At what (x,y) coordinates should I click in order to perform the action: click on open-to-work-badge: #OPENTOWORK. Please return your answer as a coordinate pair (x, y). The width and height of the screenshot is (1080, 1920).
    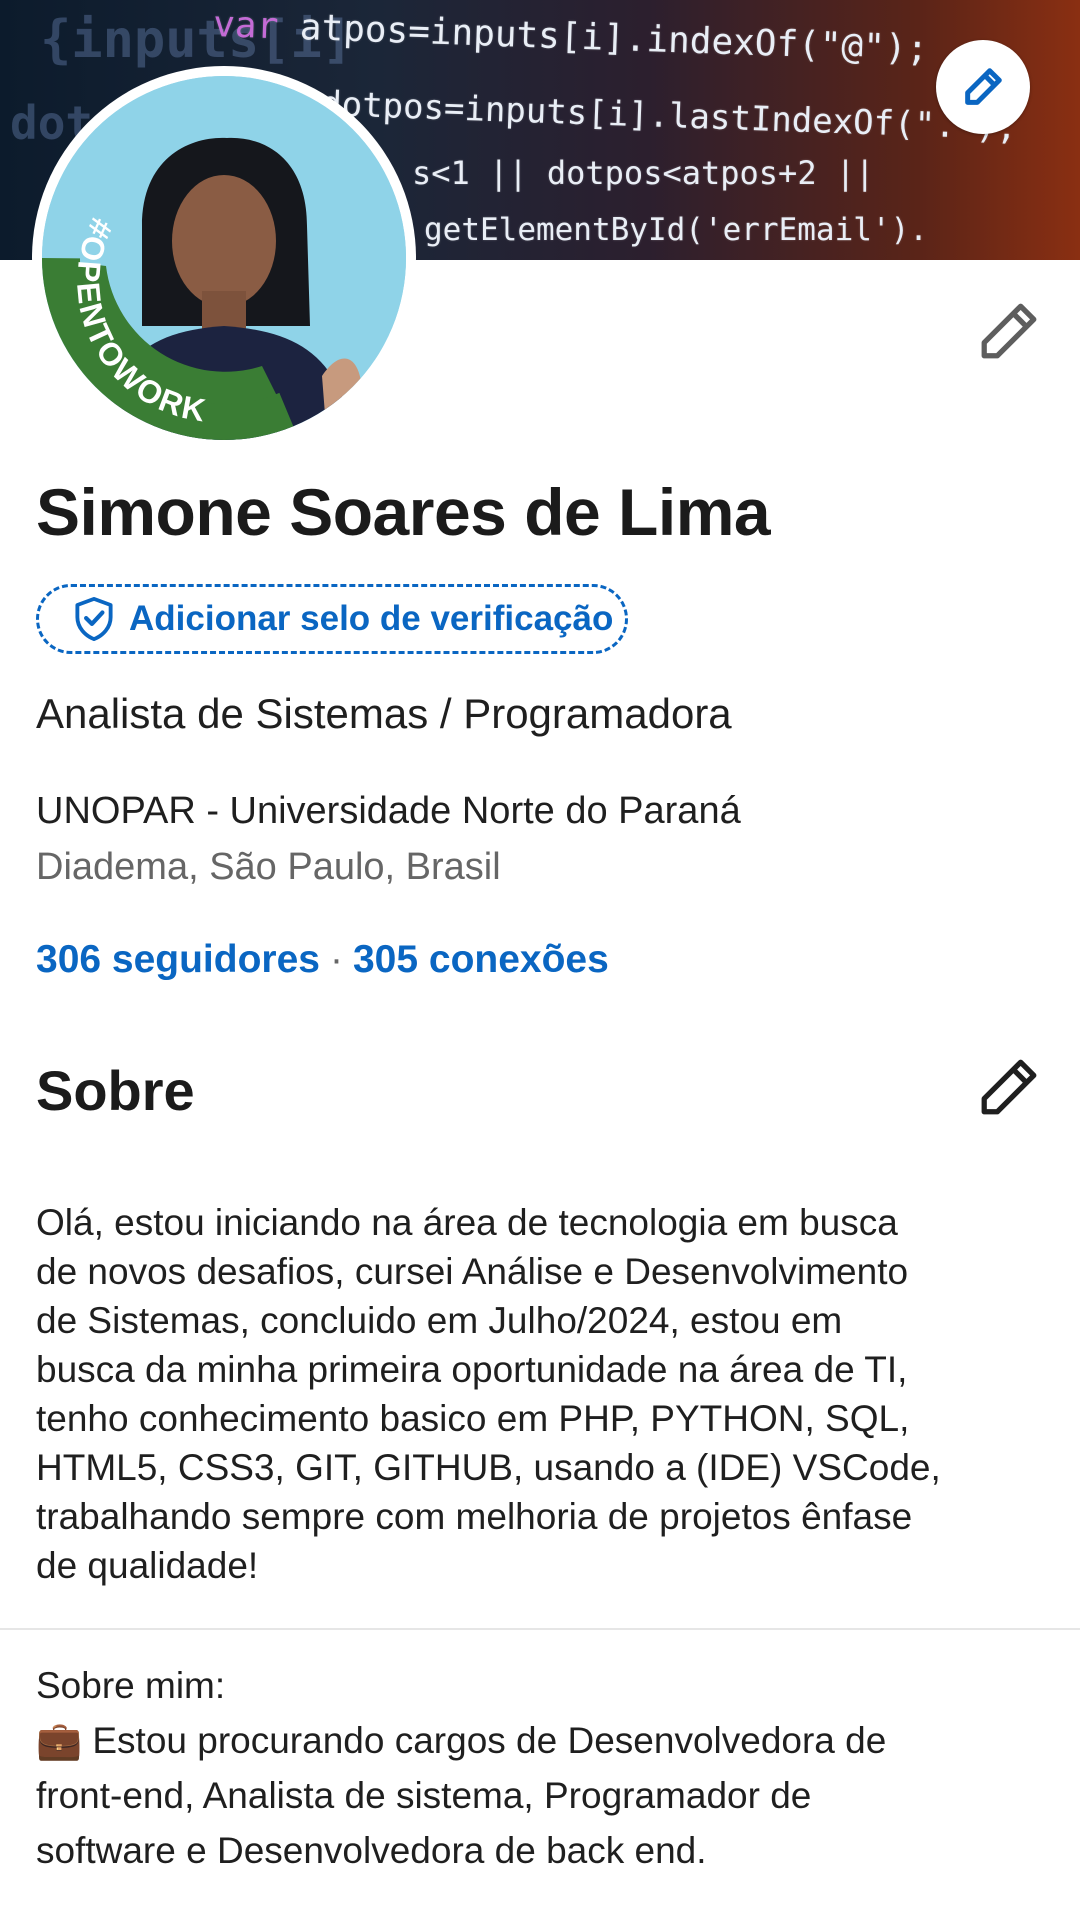
    Looking at the image, I should click on (170, 326).